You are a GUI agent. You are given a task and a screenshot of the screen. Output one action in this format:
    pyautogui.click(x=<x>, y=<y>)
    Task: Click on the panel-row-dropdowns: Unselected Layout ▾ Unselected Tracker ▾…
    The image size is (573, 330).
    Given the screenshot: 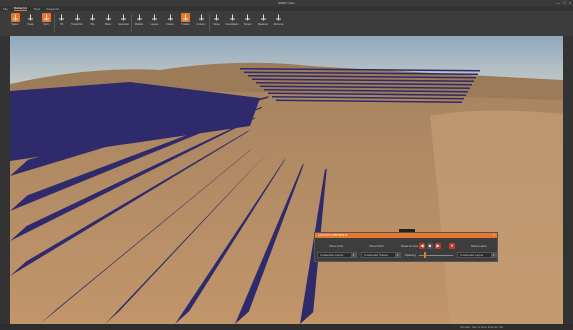 What is the action you would take?
    pyautogui.click(x=406, y=255)
    